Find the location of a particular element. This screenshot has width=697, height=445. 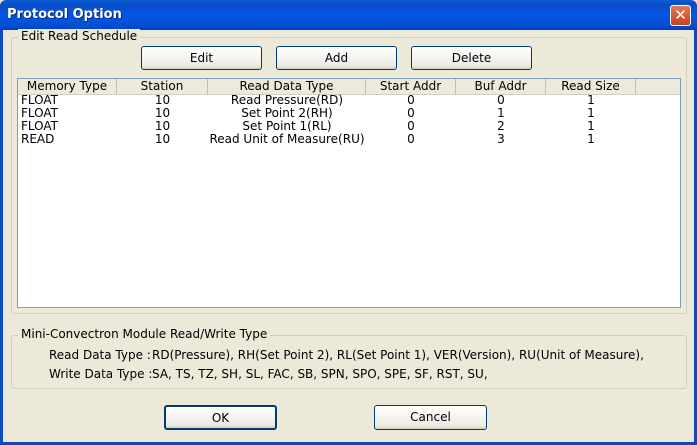

column-header-memory-type: Memory Type is located at coordinates (67, 86).